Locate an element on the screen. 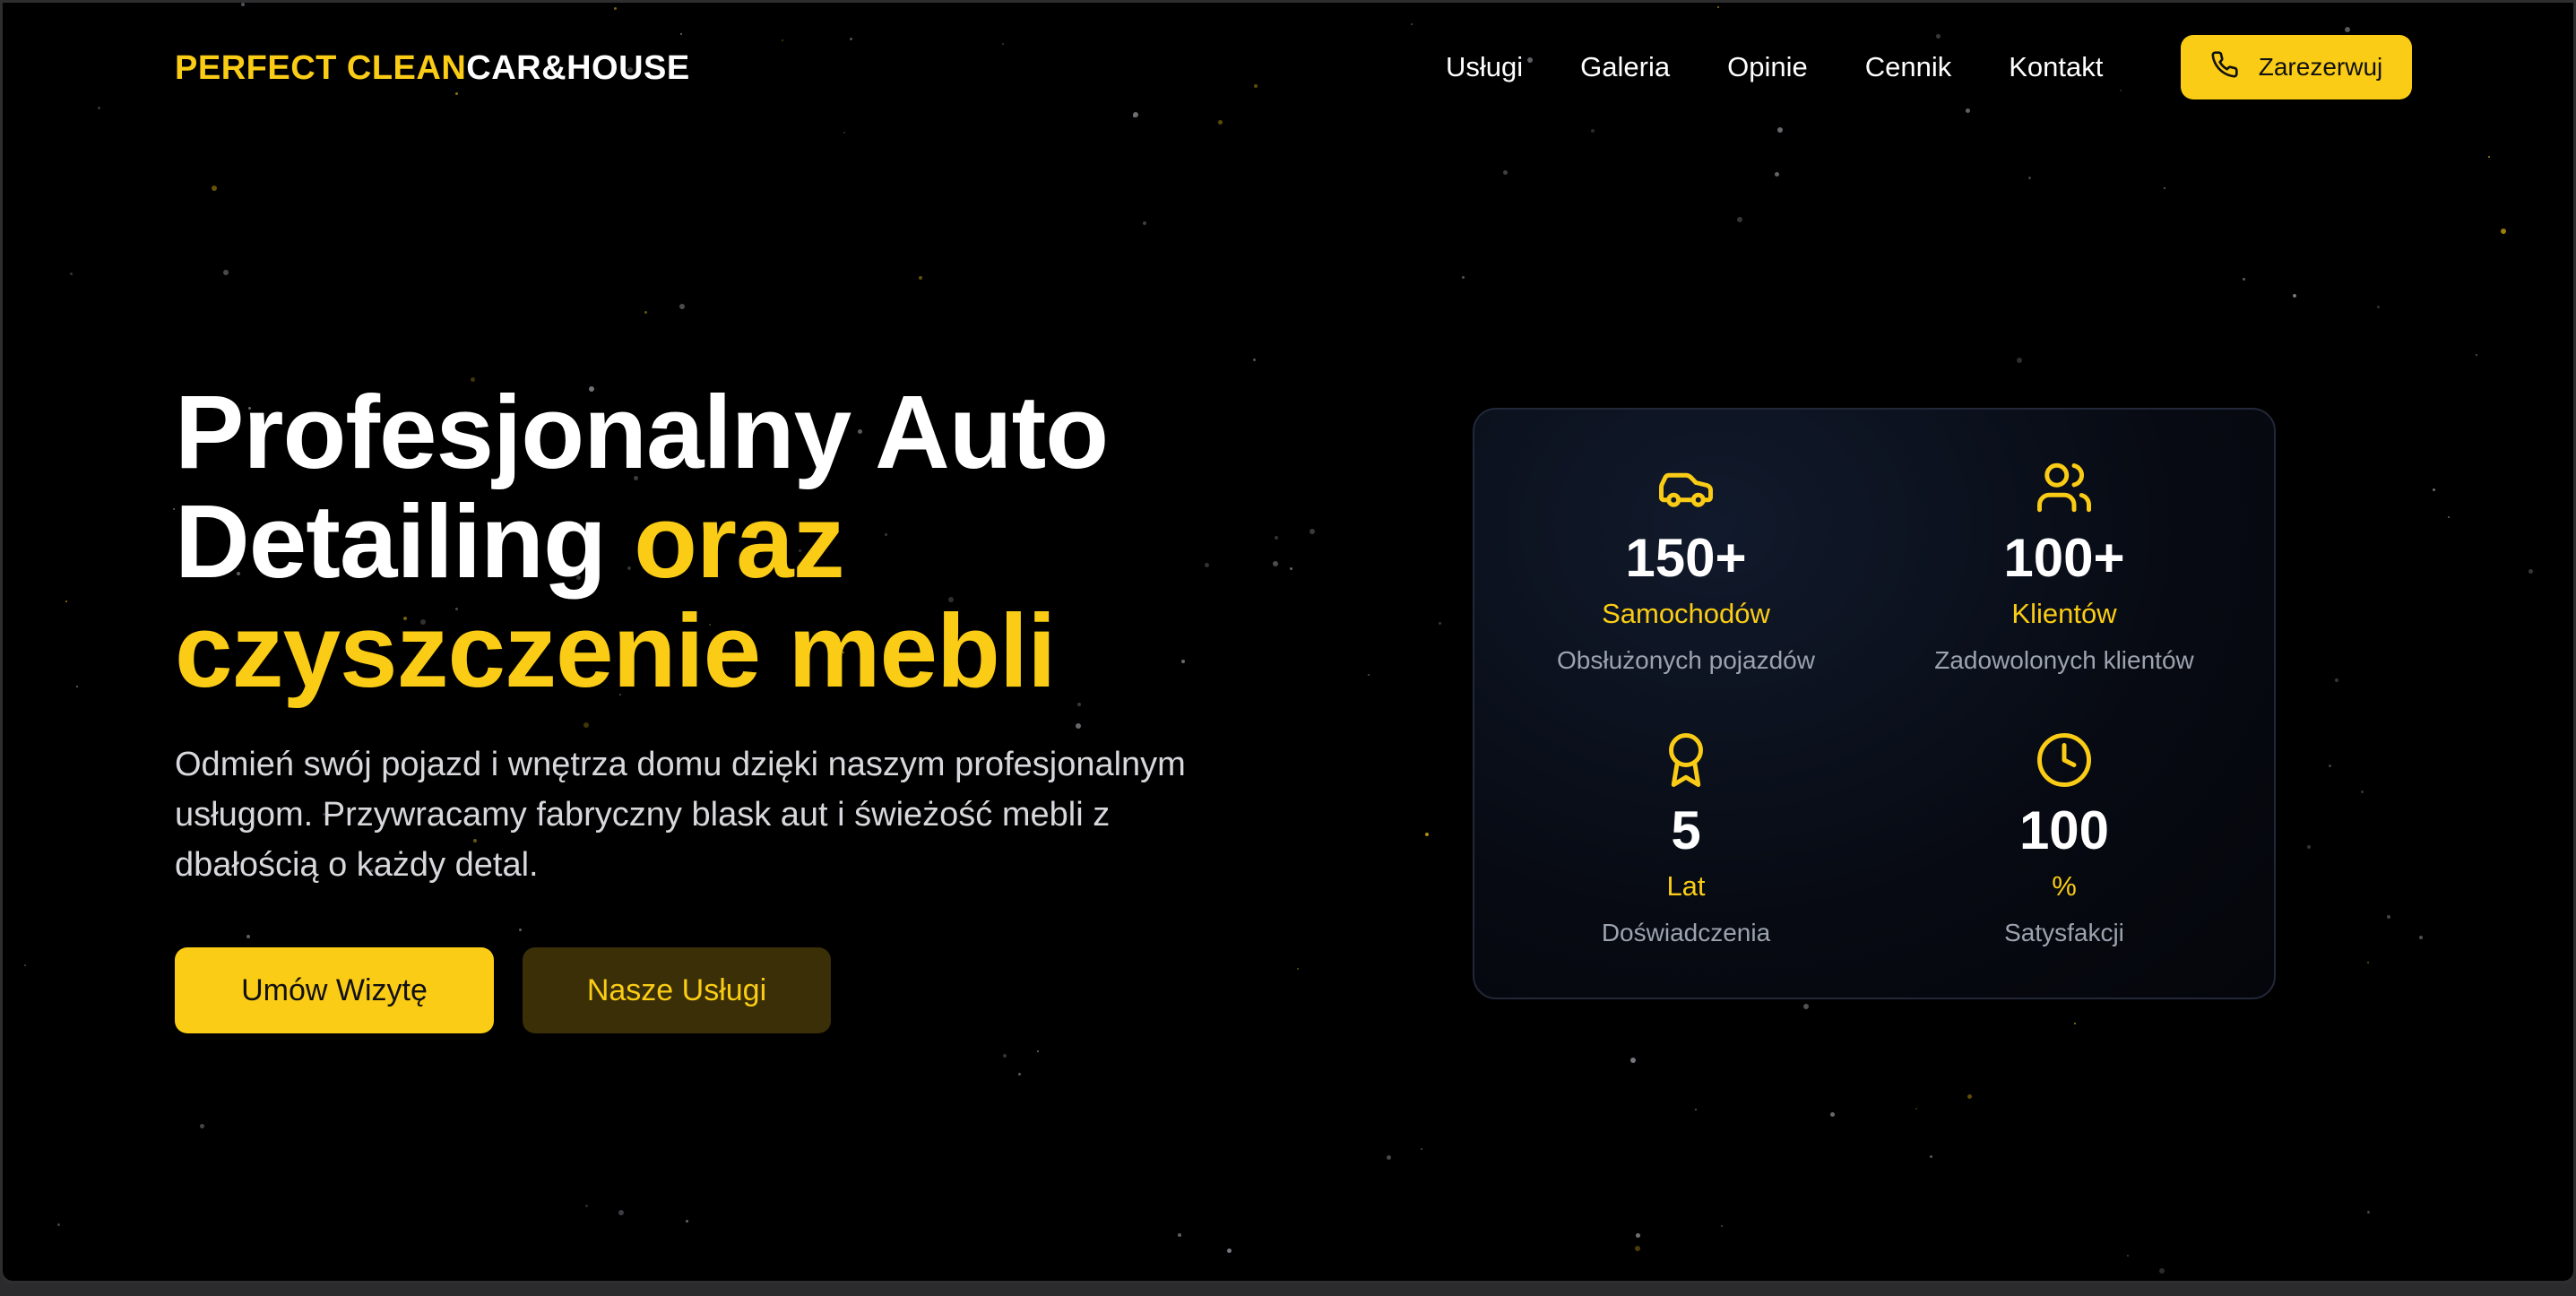 The image size is (2576, 1296). phone-icon is located at coordinates (2224, 67).